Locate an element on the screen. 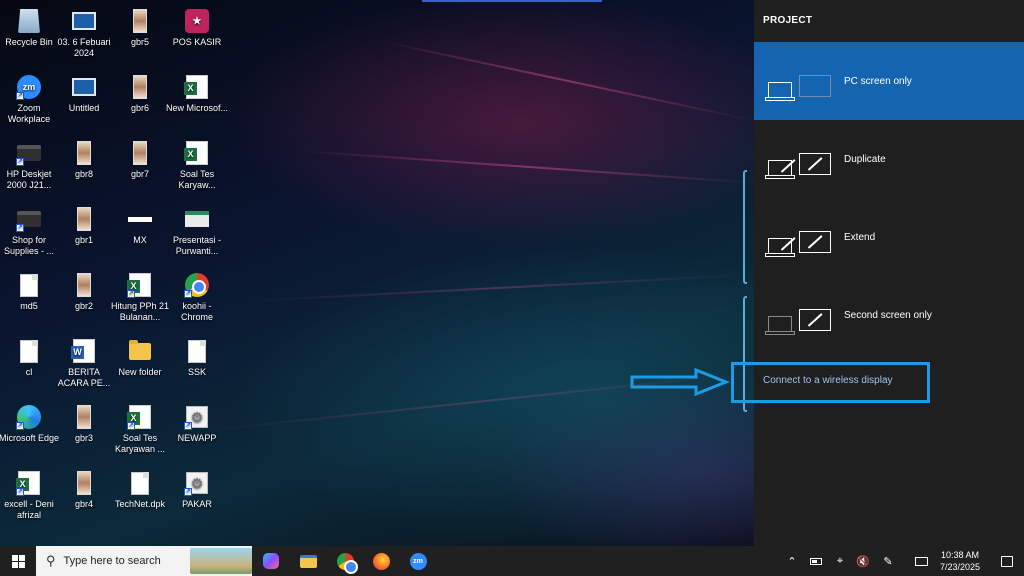 Image resolution: width=1024 pixels, height=576 pixels. desktop-icon: SSK is located at coordinates (197, 365).